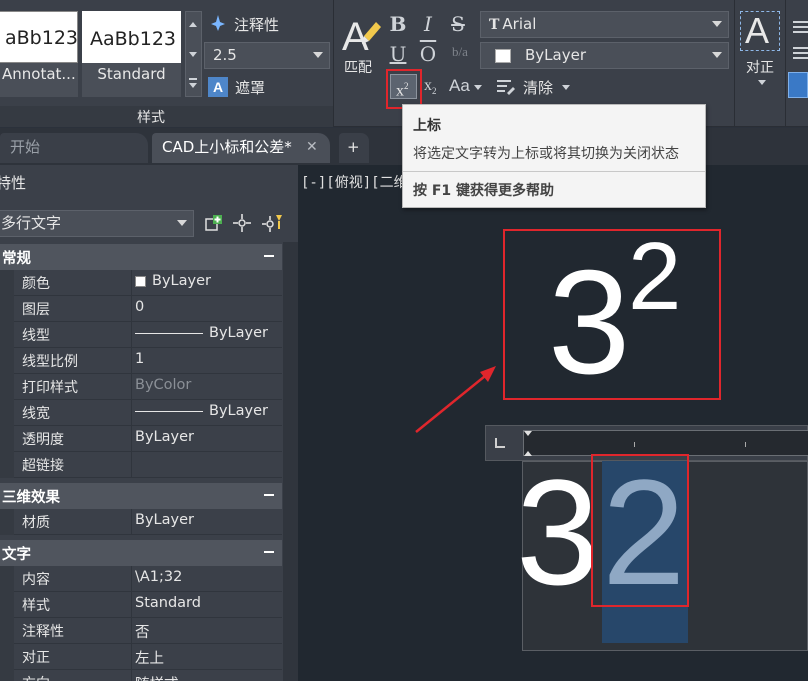  I want to click on row-gutter, so click(7, 309).